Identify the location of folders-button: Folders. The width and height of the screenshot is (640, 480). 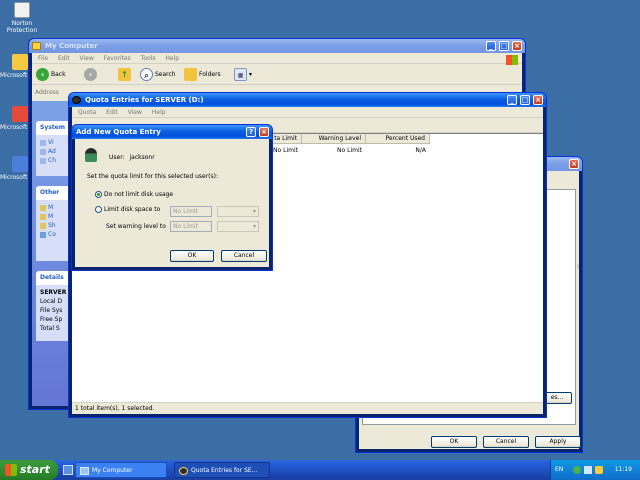
(202, 74).